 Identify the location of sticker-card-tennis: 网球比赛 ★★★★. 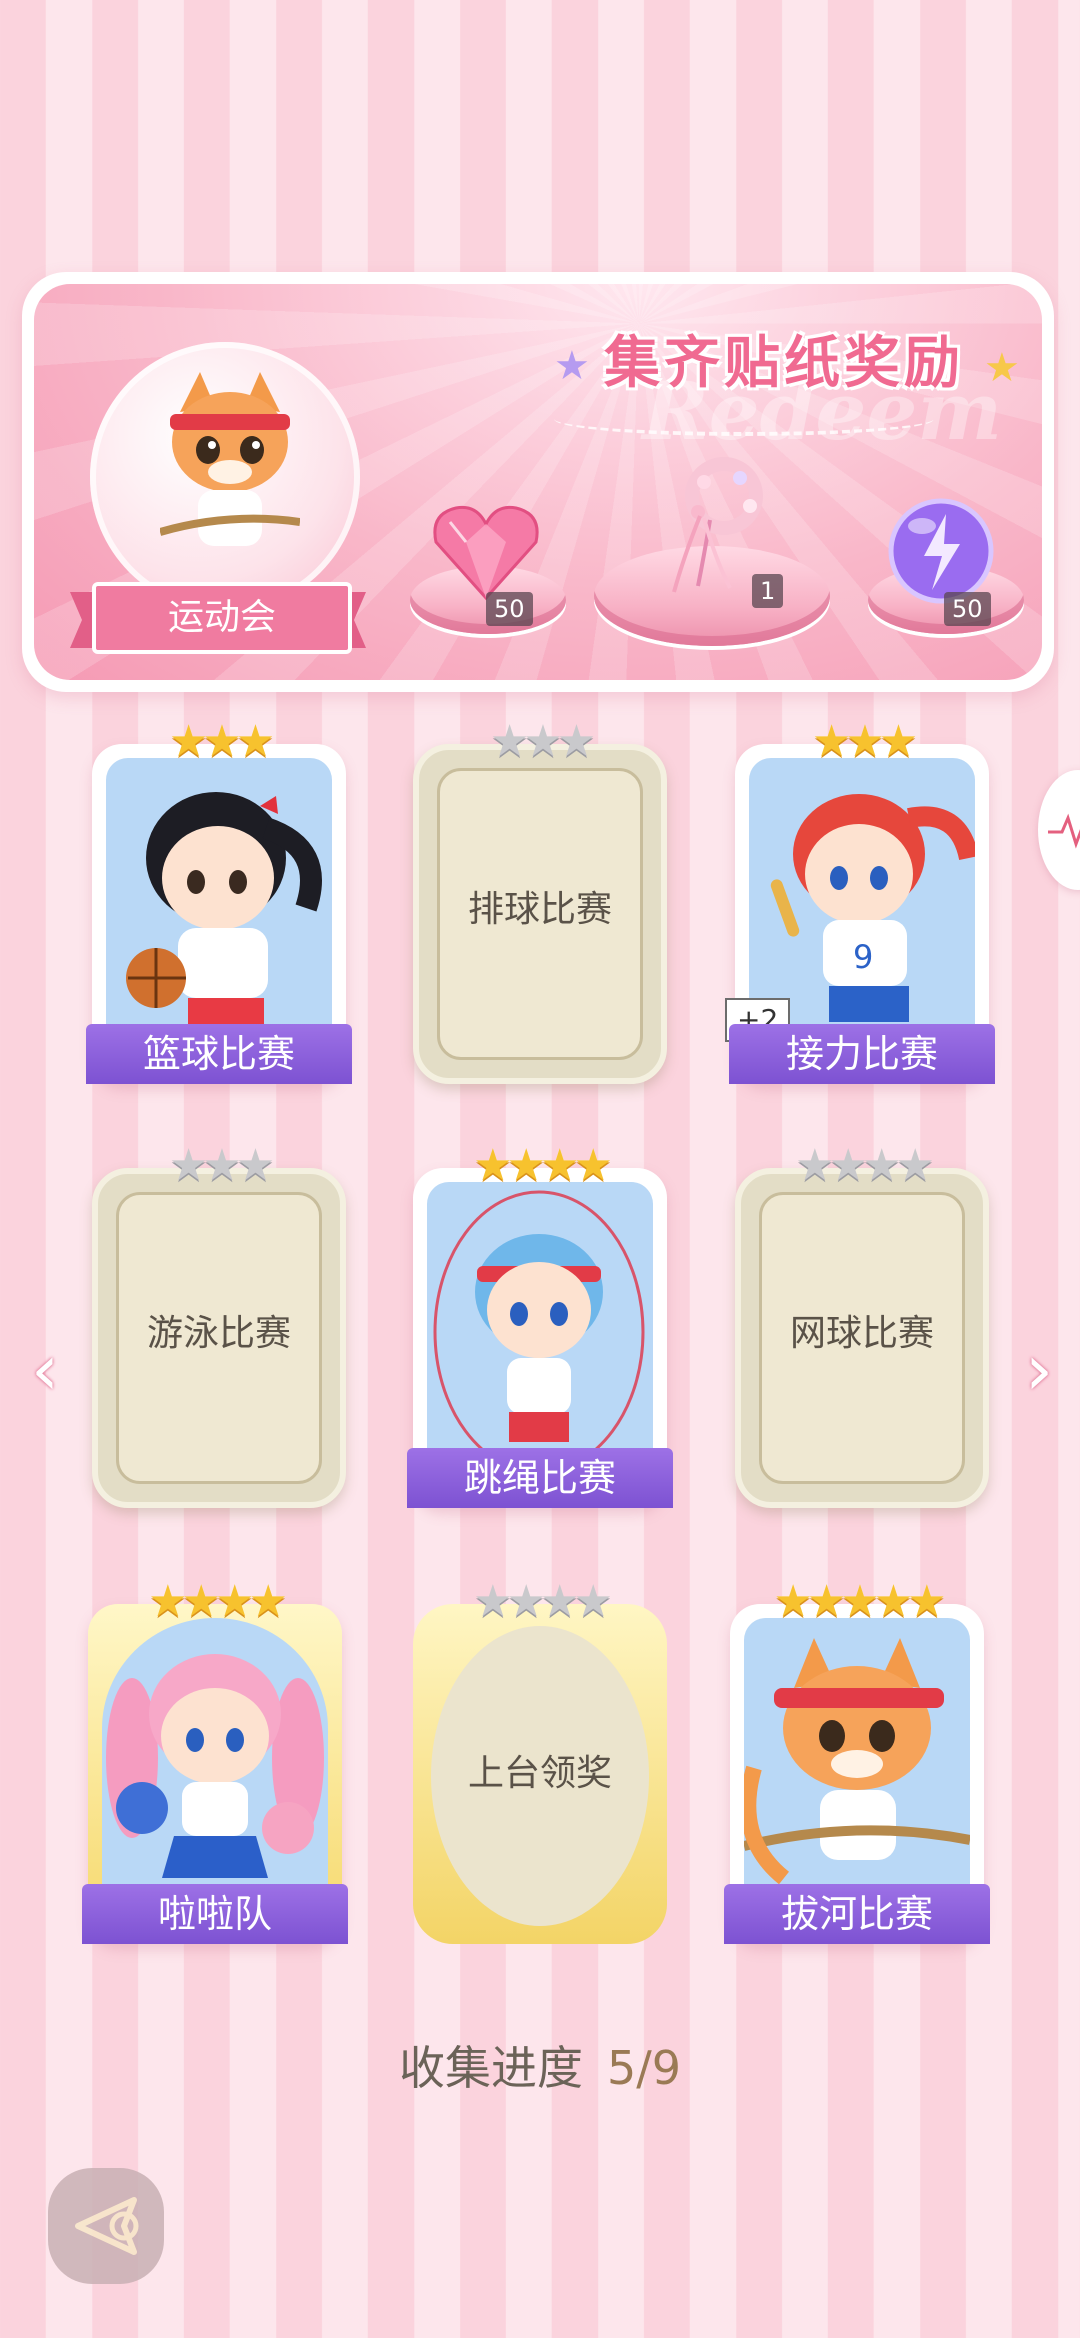
(862, 1325).